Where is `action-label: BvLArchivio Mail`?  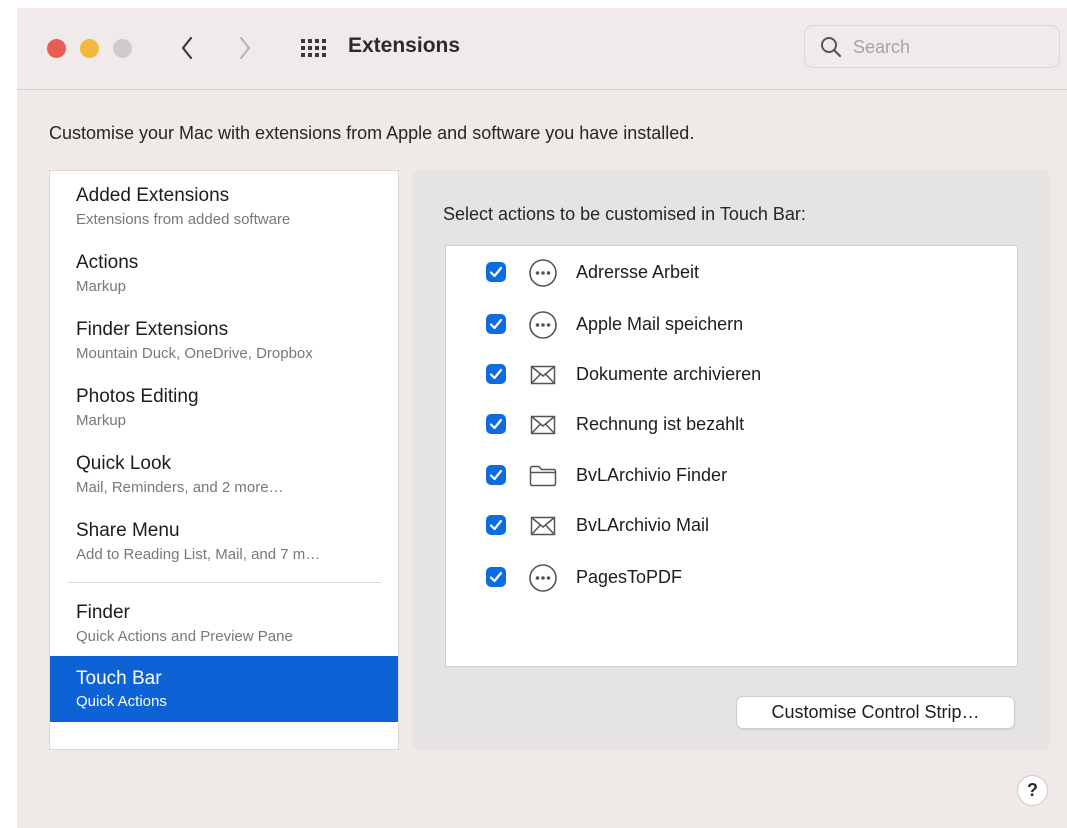
action-label: BvLArchivio Mail is located at coordinates (643, 525).